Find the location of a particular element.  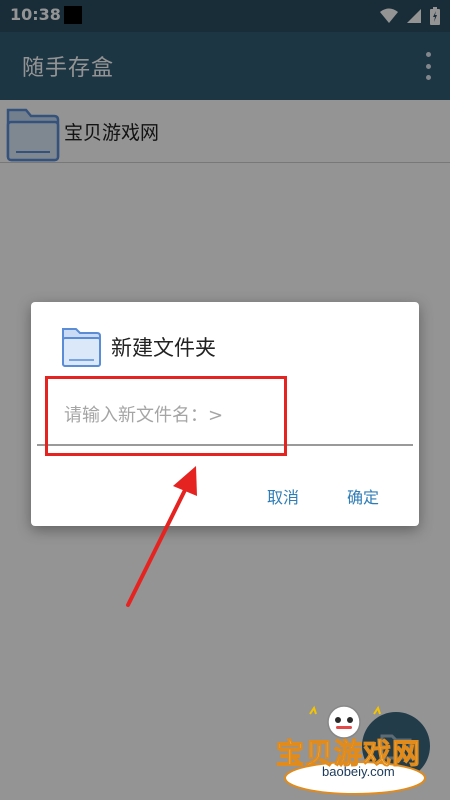

watermark-url: baobeiy.com is located at coordinates (358, 771).